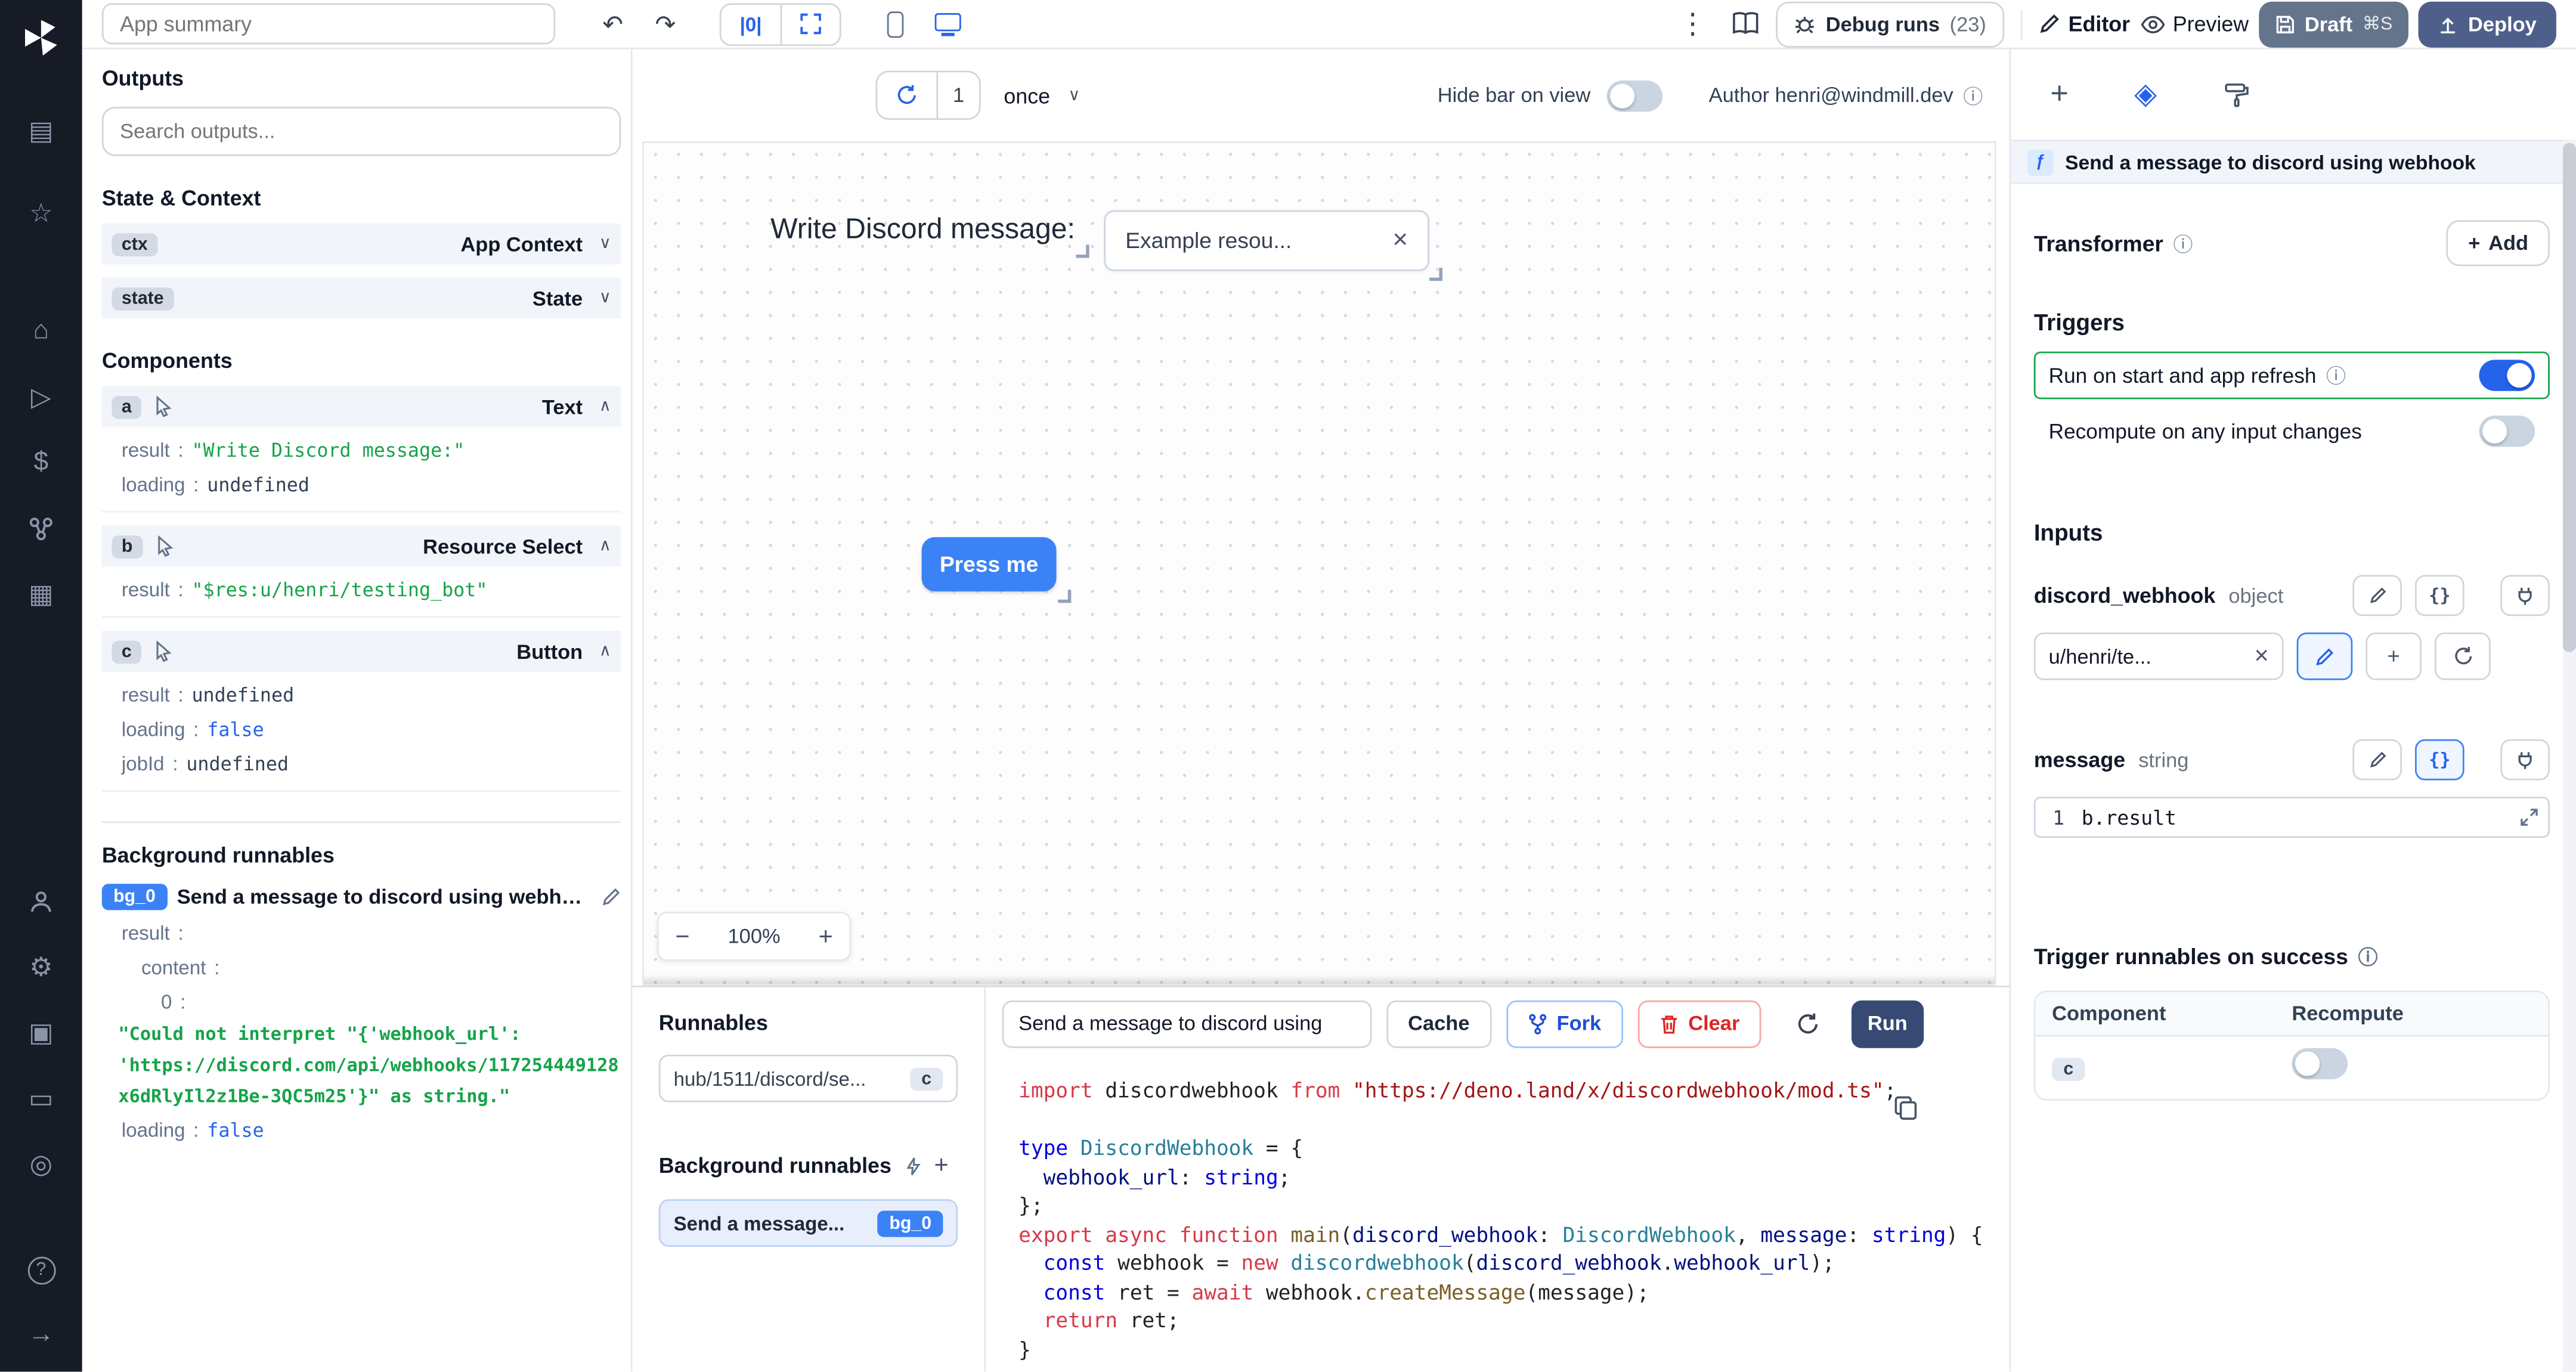 The image size is (2576, 1372). I want to click on docs-book-icon, so click(1746, 23).